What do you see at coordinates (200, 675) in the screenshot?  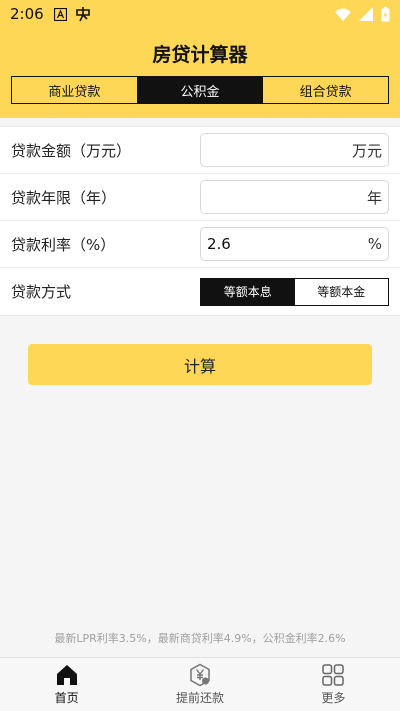 I see `yuan-coin-icon` at bounding box center [200, 675].